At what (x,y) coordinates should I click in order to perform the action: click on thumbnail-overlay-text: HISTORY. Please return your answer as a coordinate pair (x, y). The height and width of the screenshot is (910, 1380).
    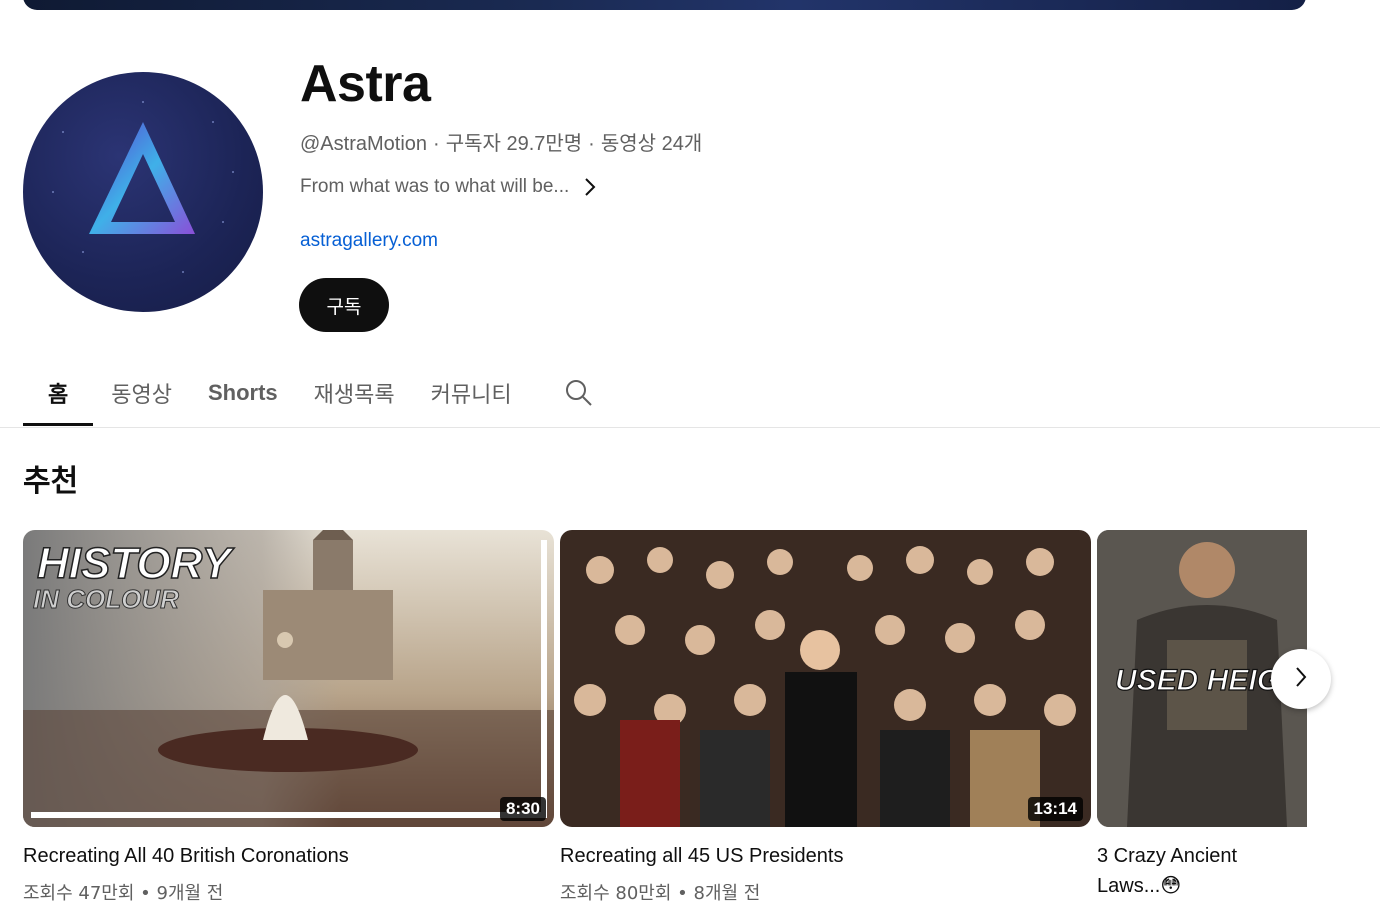
    Looking at the image, I should click on (136, 563).